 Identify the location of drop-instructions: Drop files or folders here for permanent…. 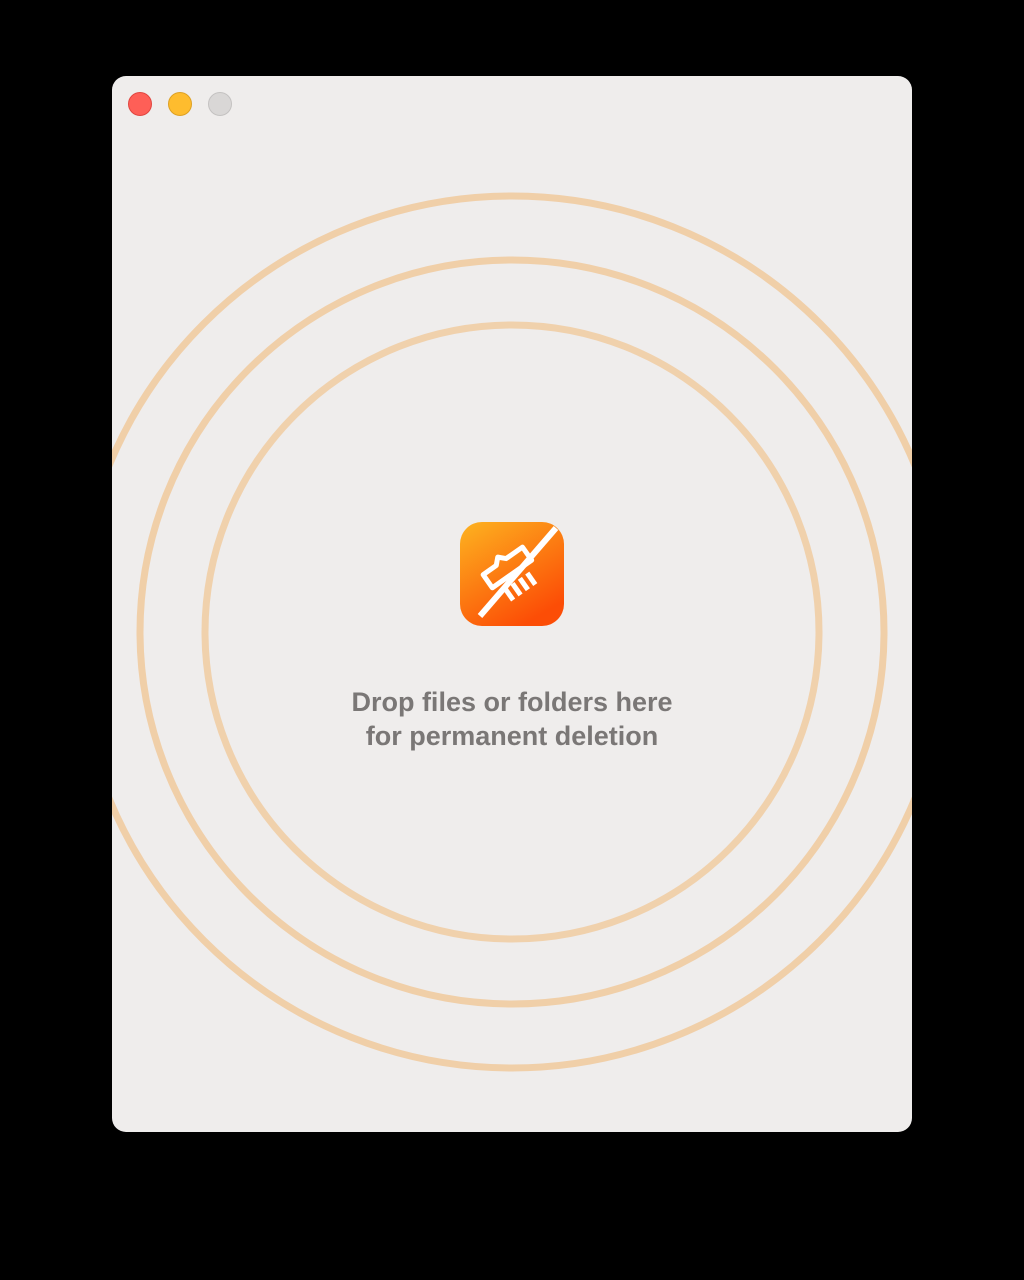
(512, 719).